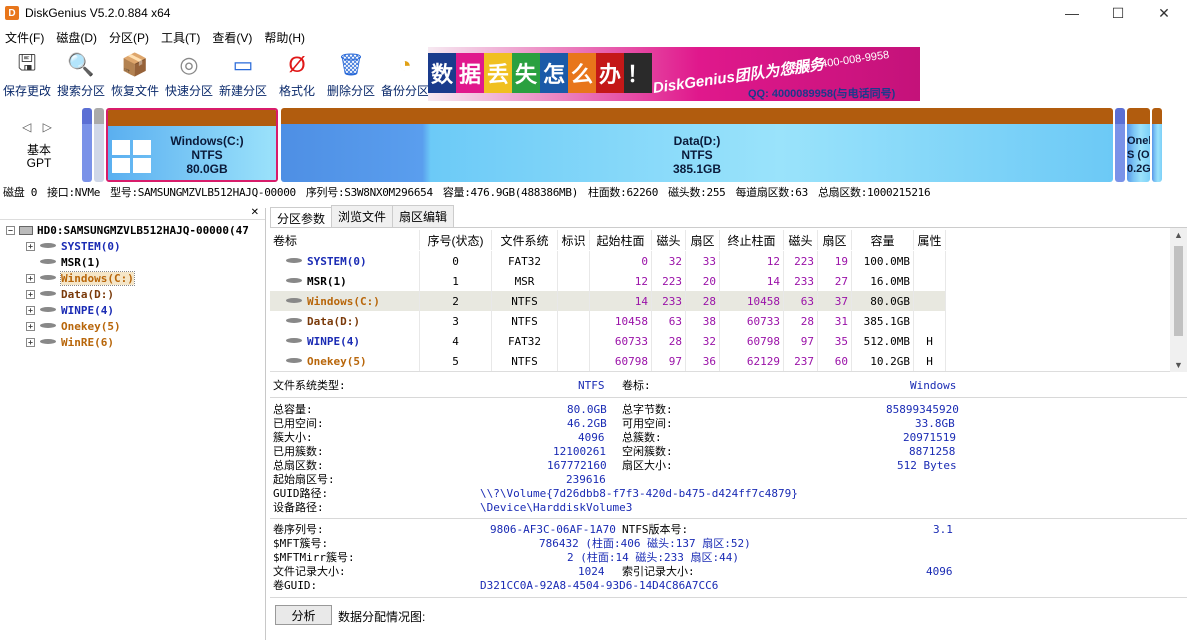 The height and width of the screenshot is (640, 1187). I want to click on table-cell: 4, so click(456, 341).